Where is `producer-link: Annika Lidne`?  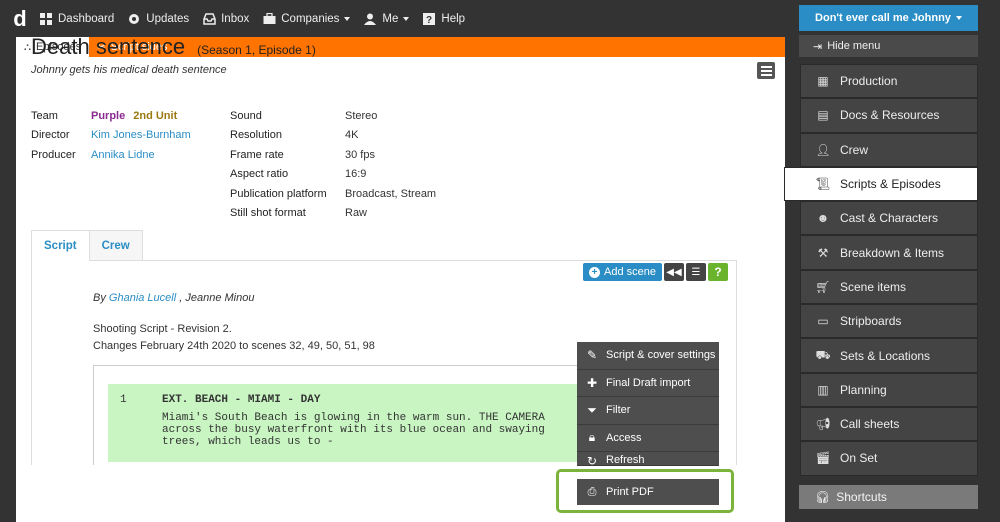
producer-link: Annika Lidne is located at coordinates (123, 155).